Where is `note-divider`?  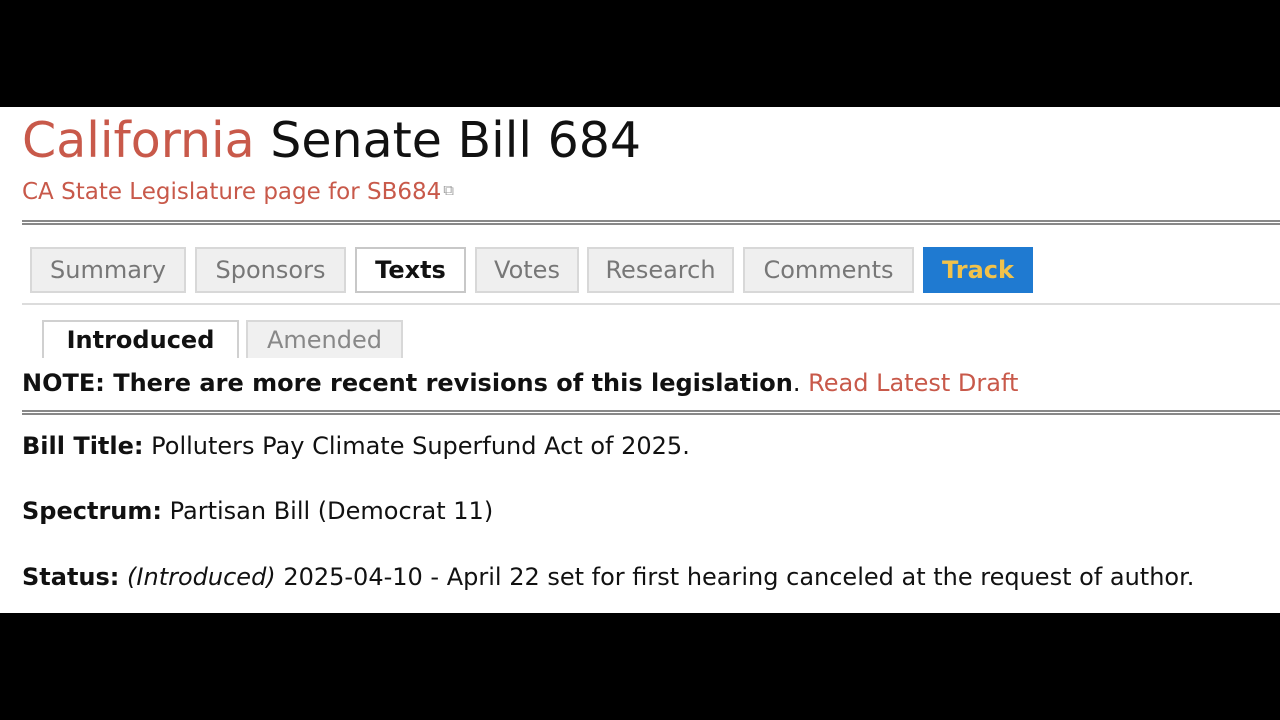 note-divider is located at coordinates (651, 412).